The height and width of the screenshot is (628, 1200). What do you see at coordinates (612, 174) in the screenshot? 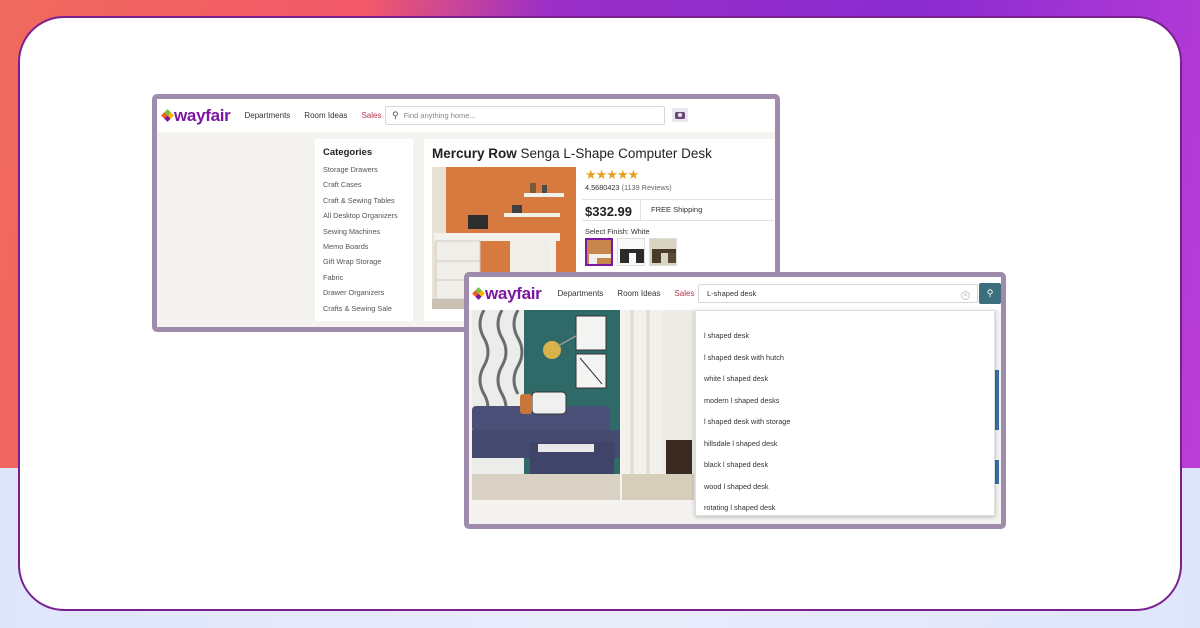
I see `rating-stars-icon: ★★★★★` at bounding box center [612, 174].